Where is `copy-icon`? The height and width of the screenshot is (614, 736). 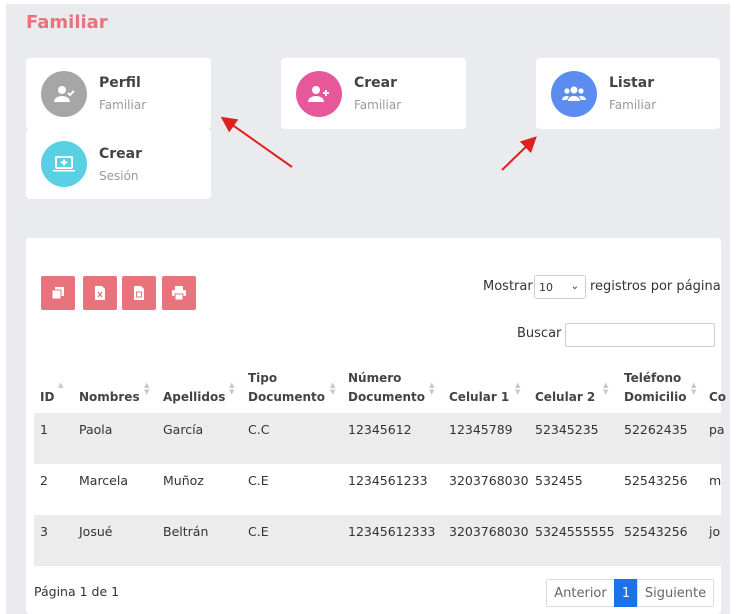
copy-icon is located at coordinates (57, 293).